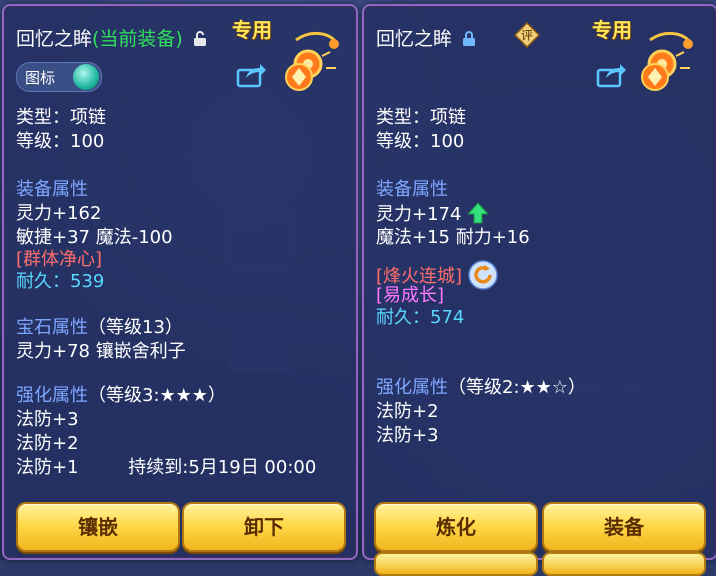  What do you see at coordinates (86, 77) in the screenshot?
I see `toggle-knob` at bounding box center [86, 77].